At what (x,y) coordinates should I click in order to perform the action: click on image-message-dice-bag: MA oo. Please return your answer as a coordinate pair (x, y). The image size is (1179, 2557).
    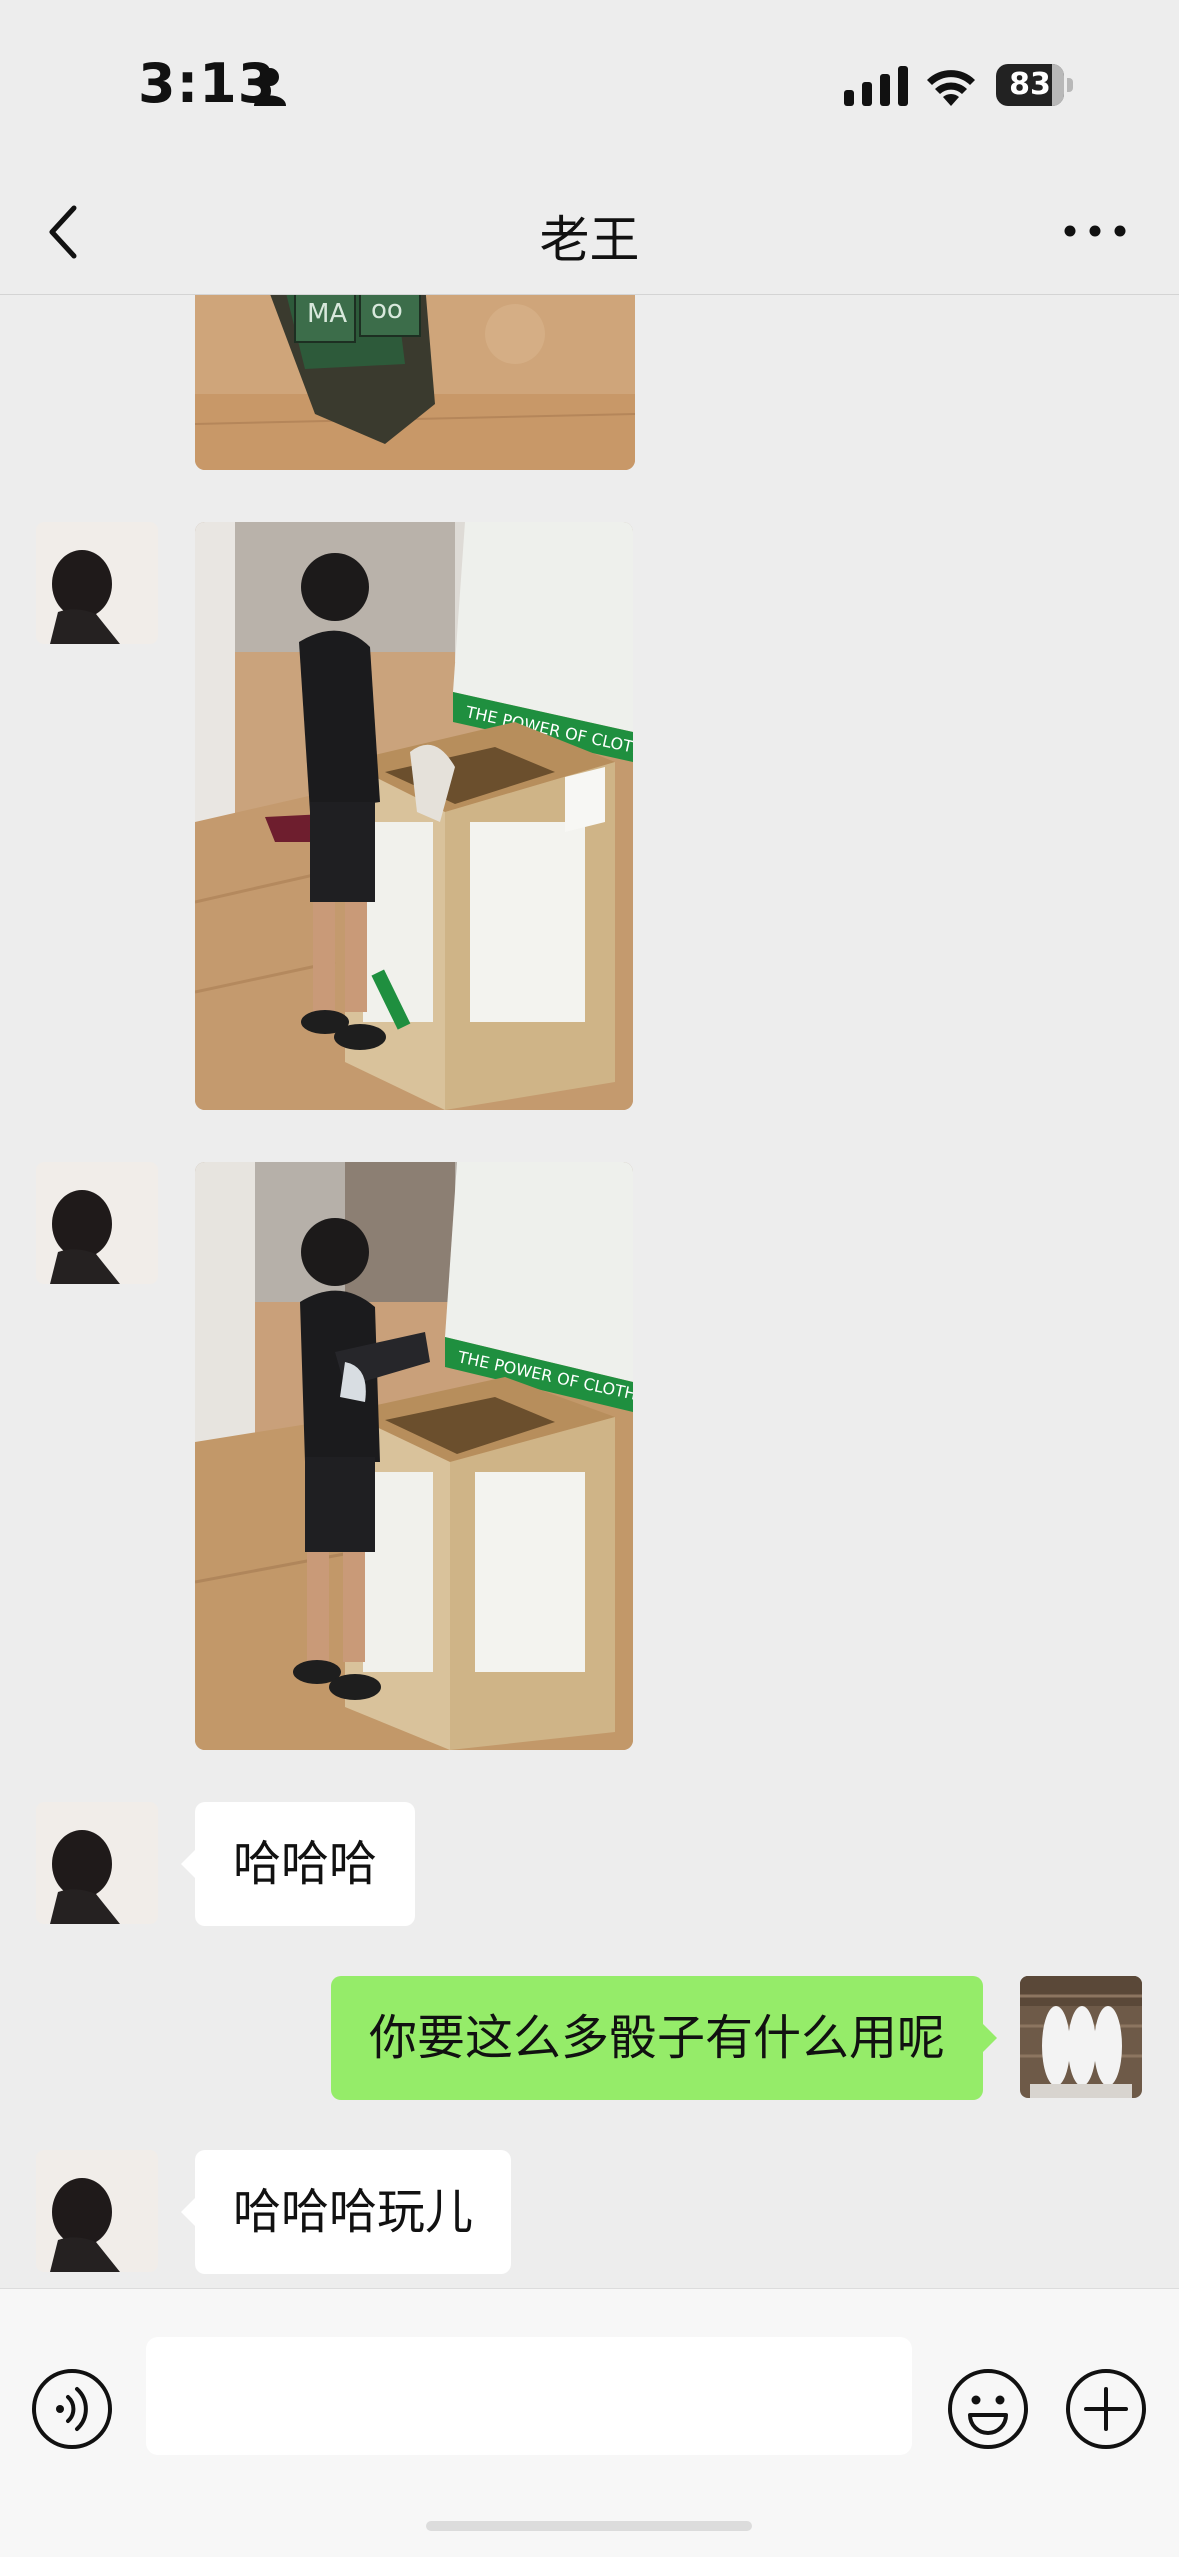
    Looking at the image, I should click on (415, 382).